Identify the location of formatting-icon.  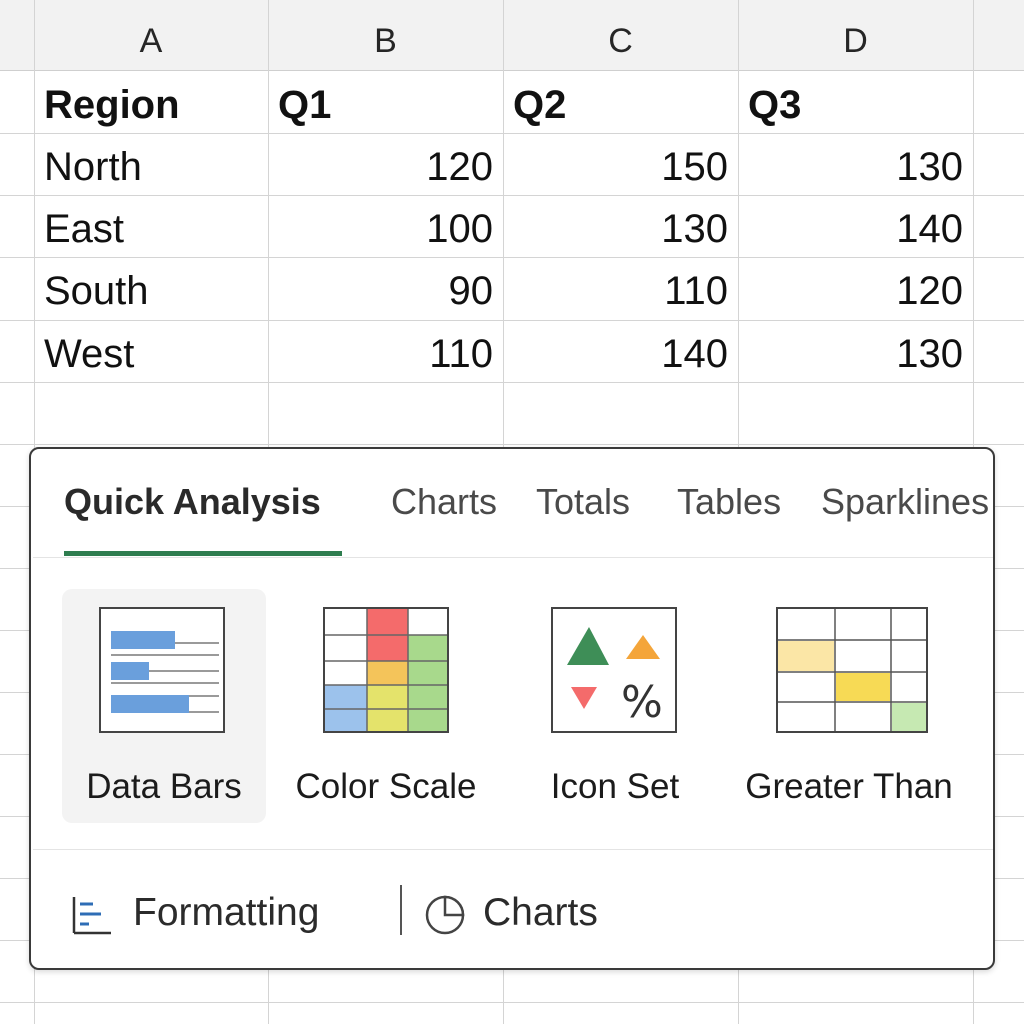
(93, 917).